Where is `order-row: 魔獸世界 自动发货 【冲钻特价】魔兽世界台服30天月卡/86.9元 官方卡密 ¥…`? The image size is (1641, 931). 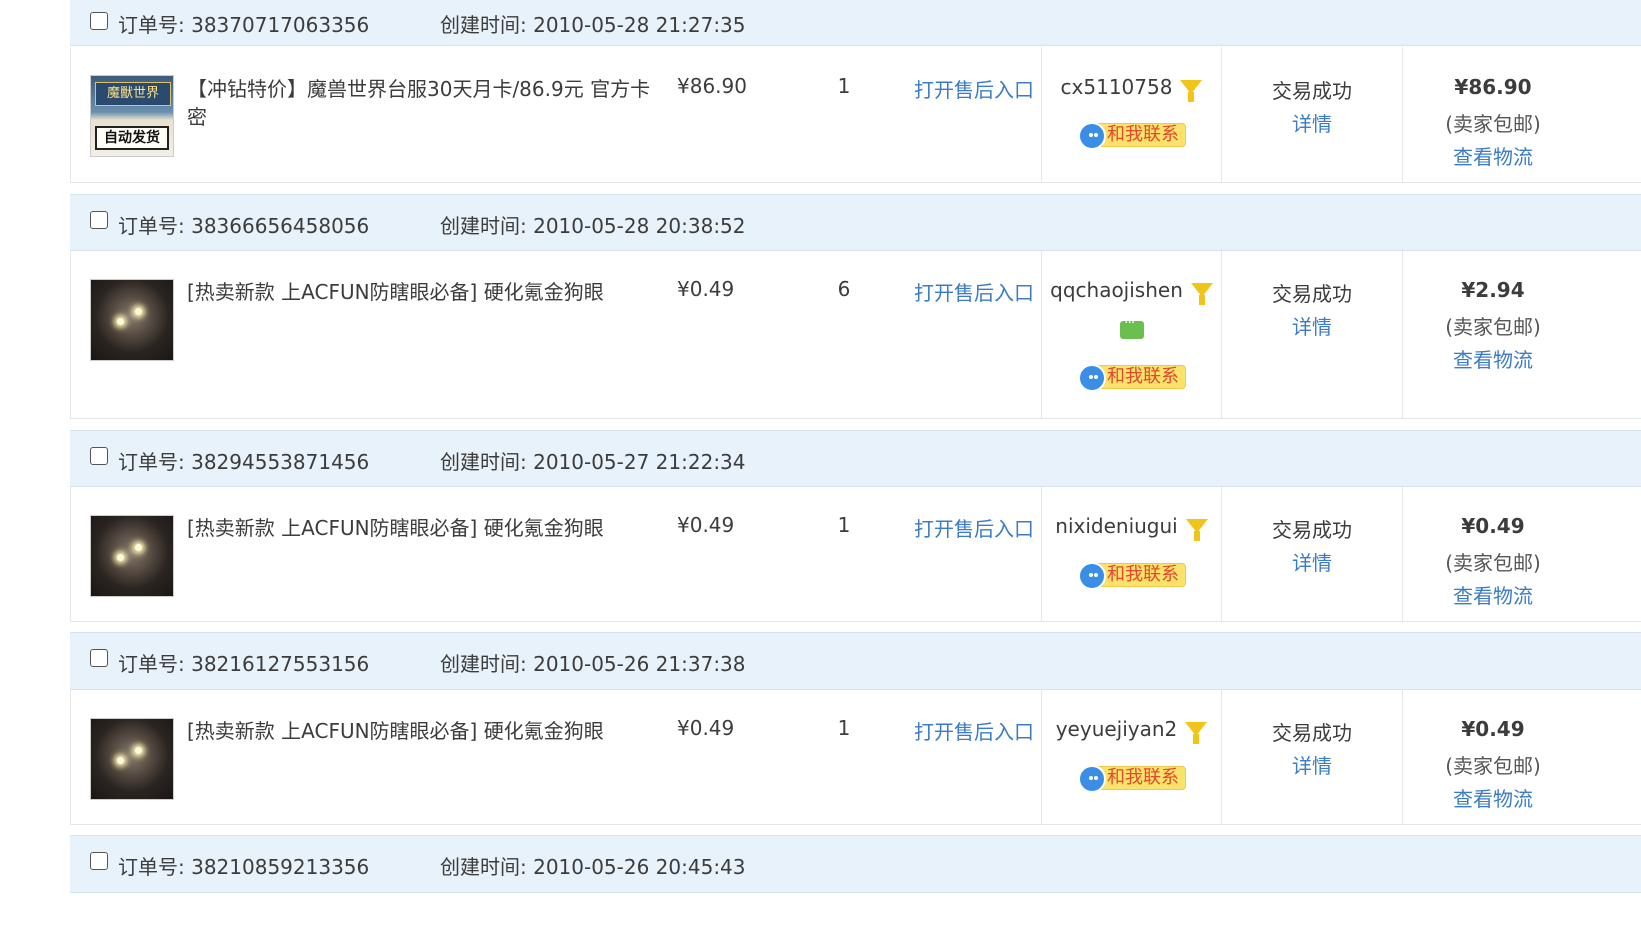
order-row: 魔獸世界 自动发货 【冲钻特价】魔兽世界台服30天月卡/86.9元 官方卡密 ¥… is located at coordinates (855, 115).